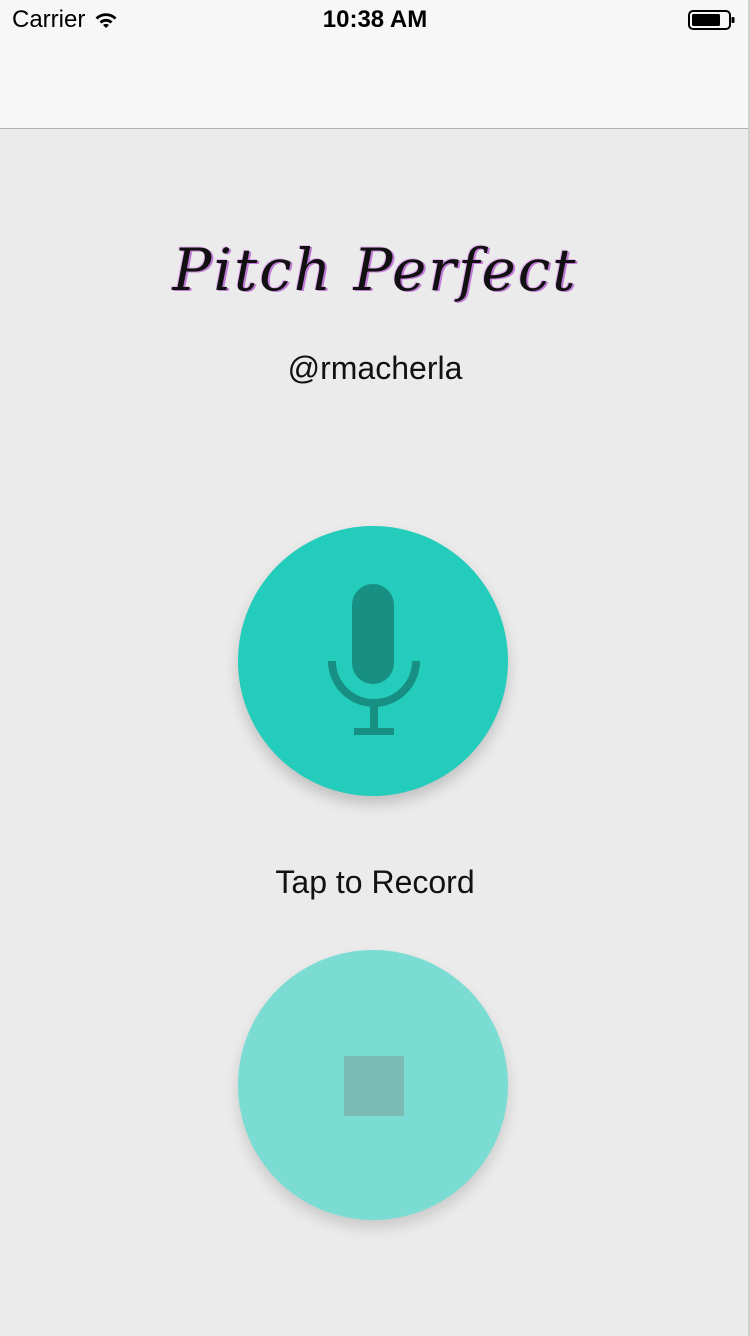  I want to click on status-bar: Carrier 10:38 AM, so click(375, 20).